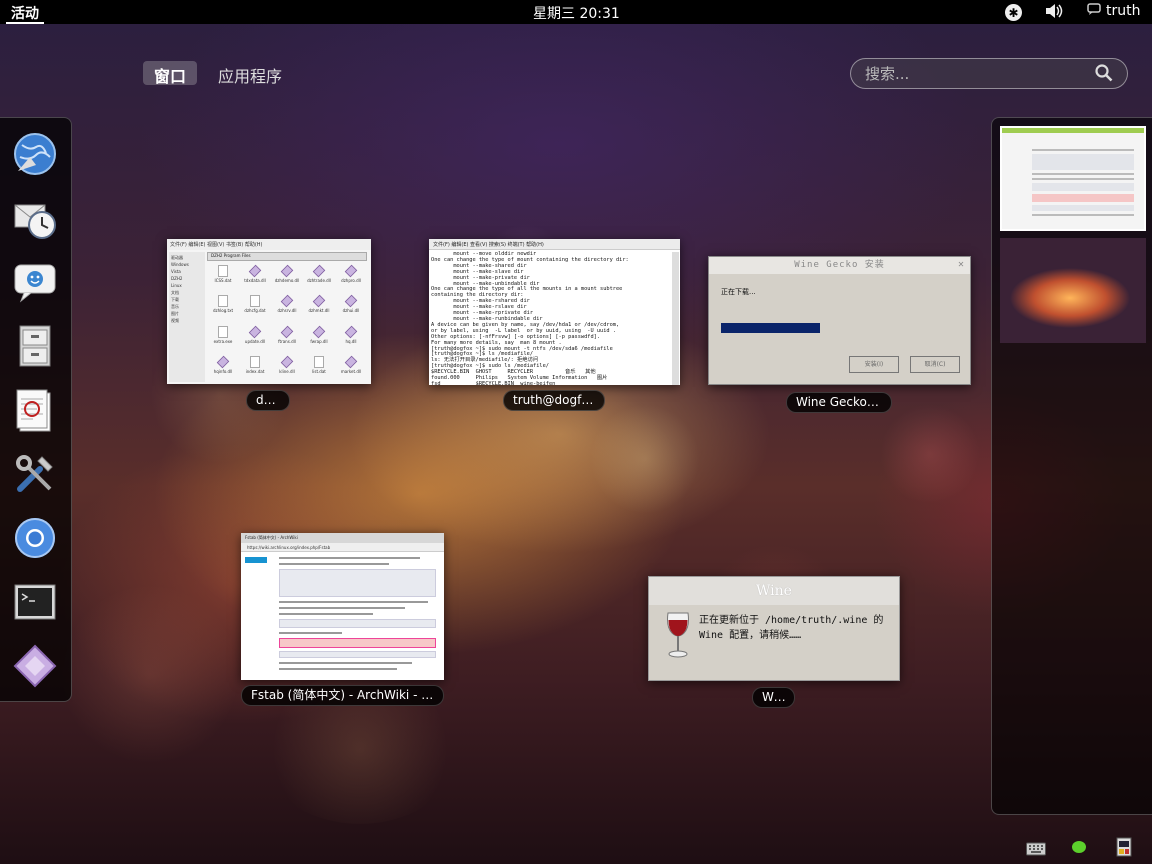  Describe the element at coordinates (176, 271) in the screenshot. I see `sidebar-item: Vista` at that location.